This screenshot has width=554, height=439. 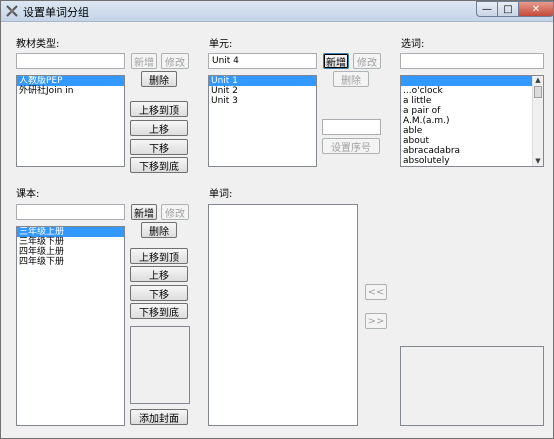 I want to click on unit-list: Unit 1 Unit 2 Unit 3, so click(x=262, y=121).